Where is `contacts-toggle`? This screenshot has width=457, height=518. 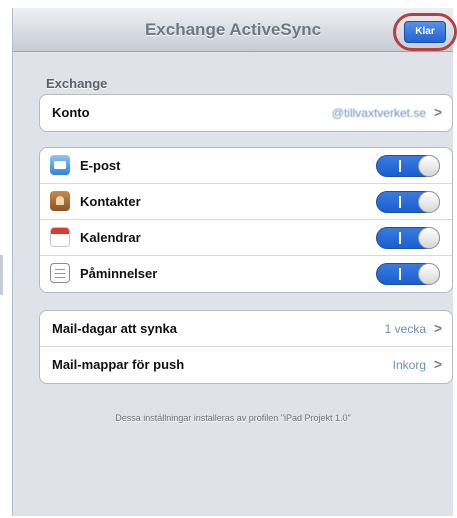 contacts-toggle is located at coordinates (408, 202).